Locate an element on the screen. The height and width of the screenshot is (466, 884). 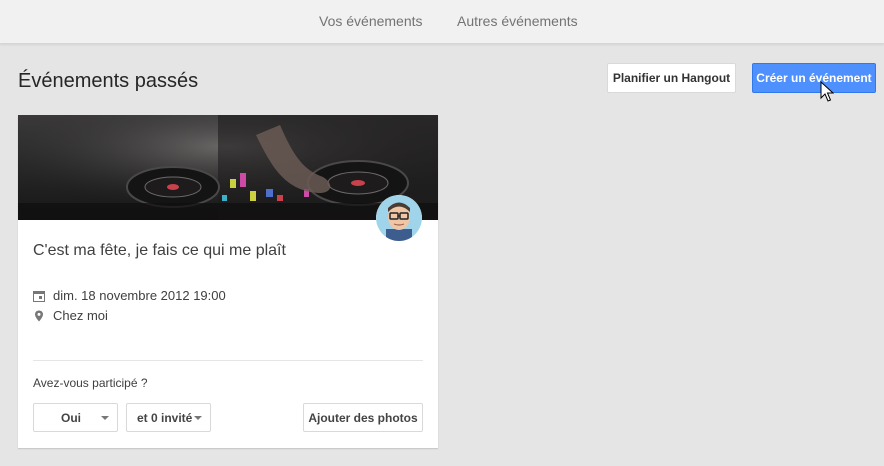
page-title: Événements passés is located at coordinates (108, 81).